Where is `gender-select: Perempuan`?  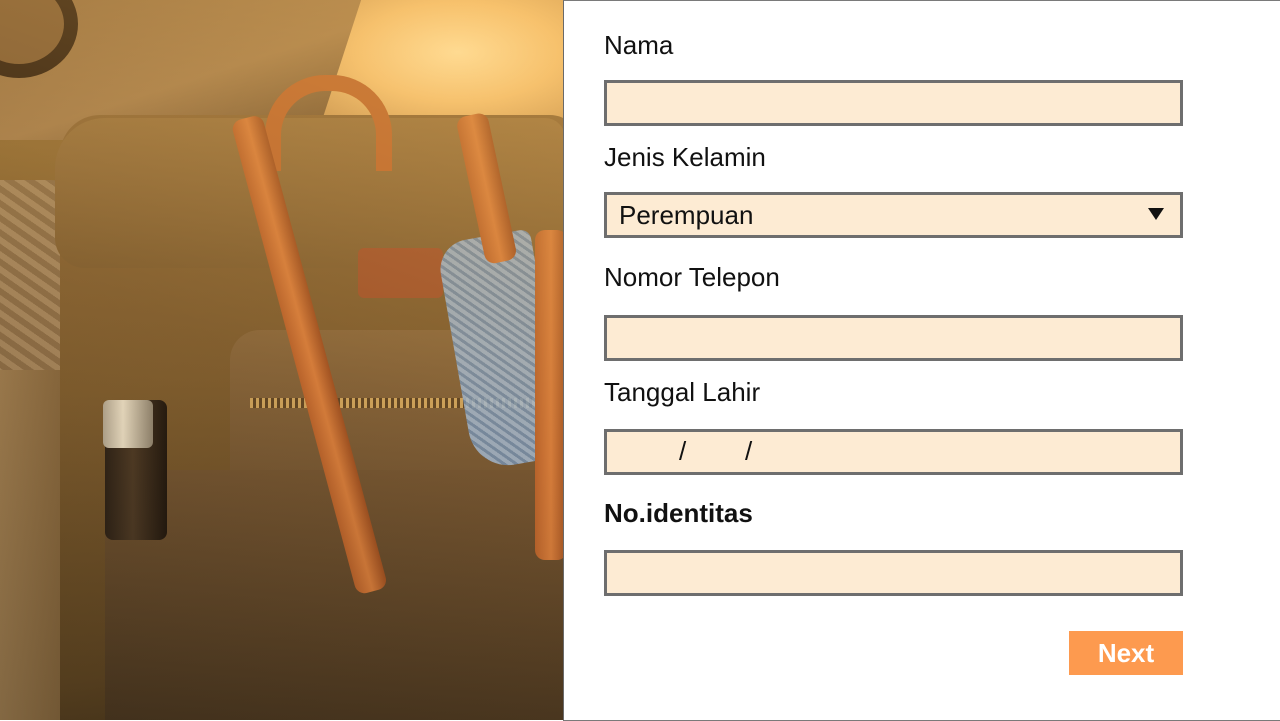 gender-select: Perempuan is located at coordinates (893, 215).